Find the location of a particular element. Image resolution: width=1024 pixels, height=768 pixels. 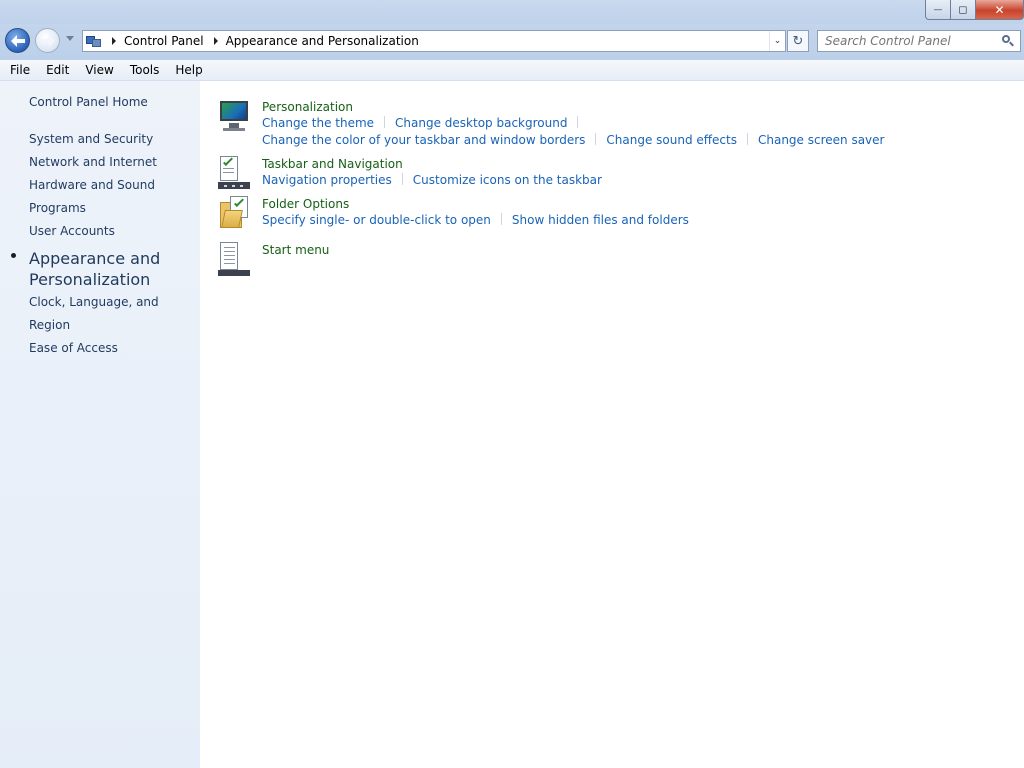

link-change-sound-effects: Change sound effects is located at coordinates (671, 140).